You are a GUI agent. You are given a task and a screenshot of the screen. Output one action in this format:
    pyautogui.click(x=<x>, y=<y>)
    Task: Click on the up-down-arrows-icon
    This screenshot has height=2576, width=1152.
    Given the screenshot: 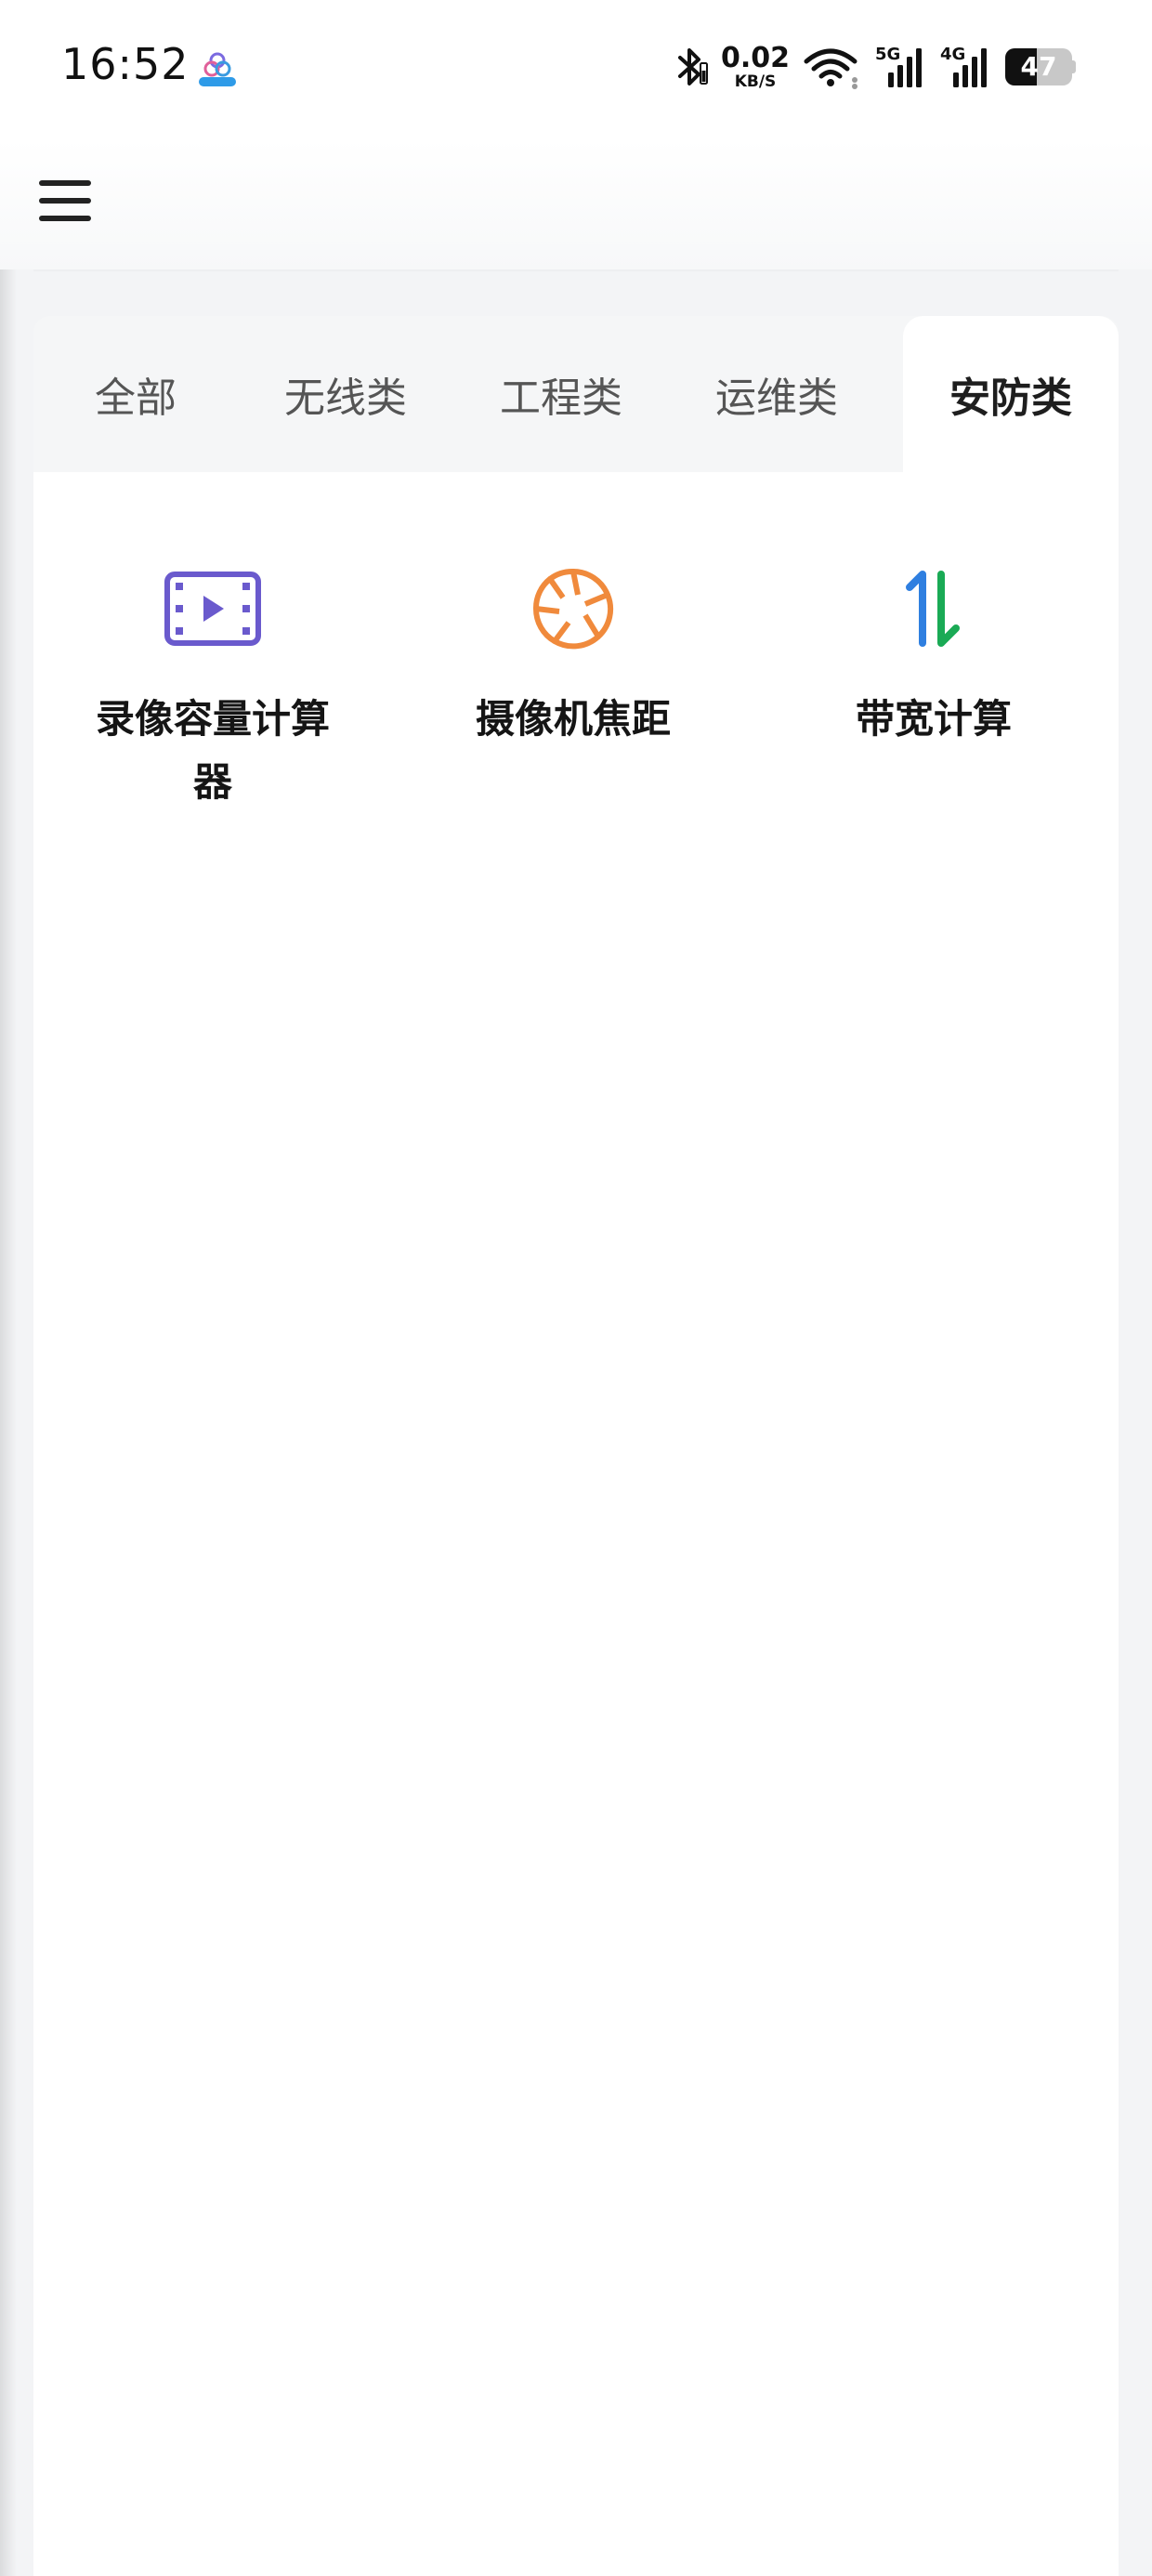 What is the action you would take?
    pyautogui.click(x=934, y=609)
    